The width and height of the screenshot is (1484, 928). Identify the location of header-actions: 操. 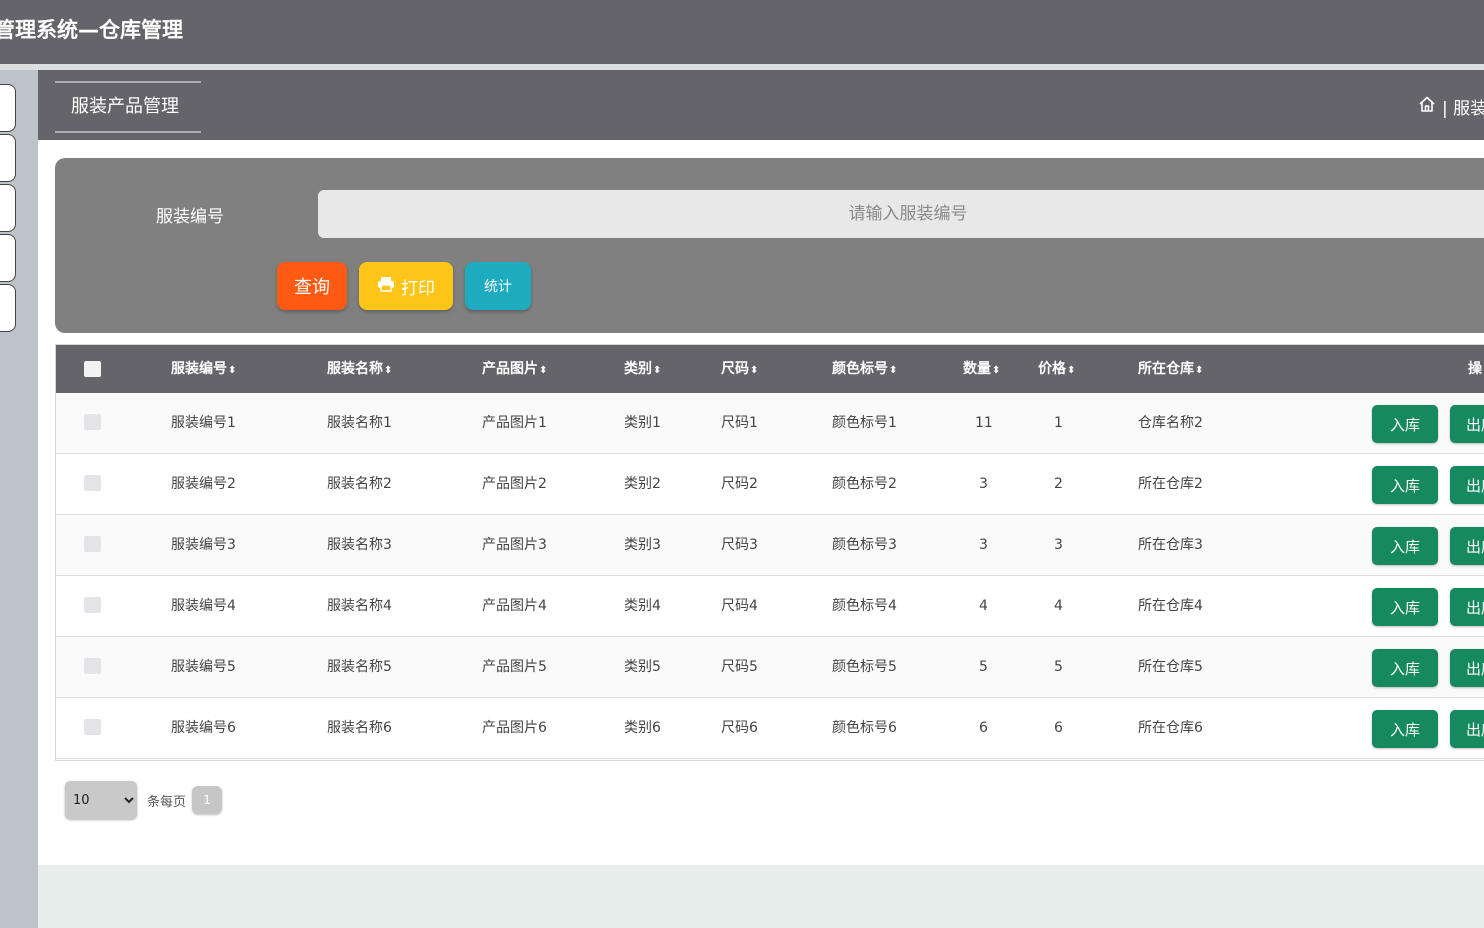
(1475, 369).